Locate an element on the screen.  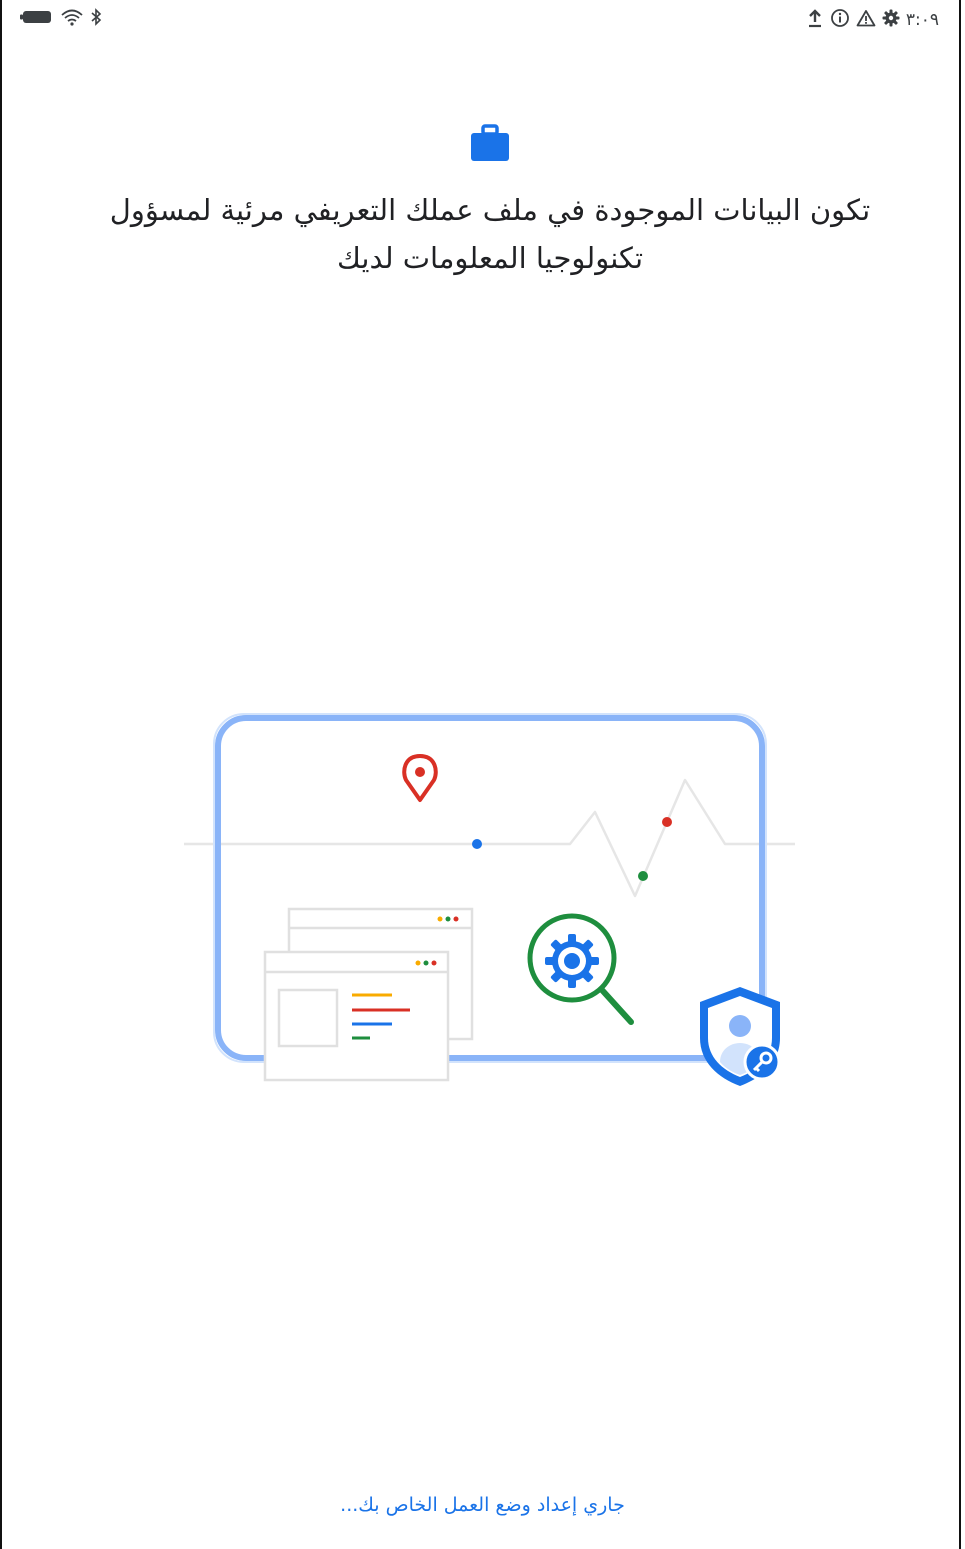
status-bar: ٣:٠٩ is located at coordinates (482, 20).